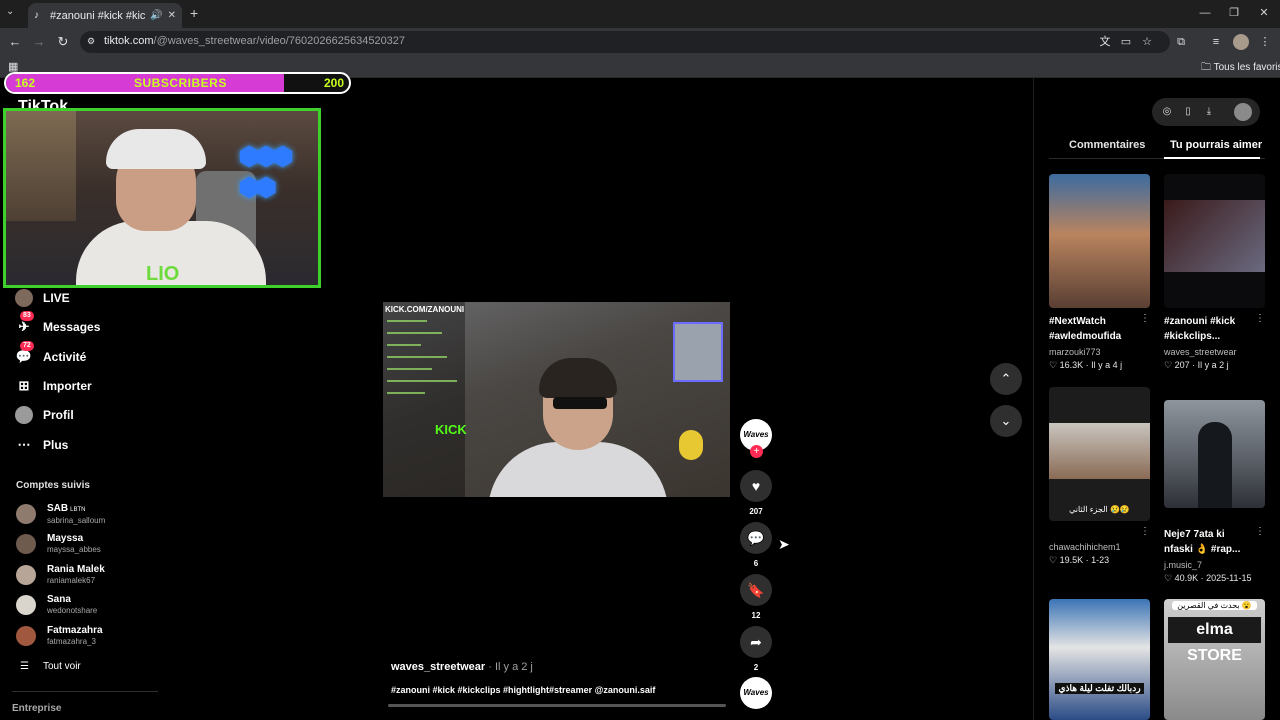 The height and width of the screenshot is (720, 1280). Describe the element at coordinates (105, 15) in the screenshot. I see `browser-tab: ♪ #zanouni #kick #kickclips # 🔊 ✕` at that location.